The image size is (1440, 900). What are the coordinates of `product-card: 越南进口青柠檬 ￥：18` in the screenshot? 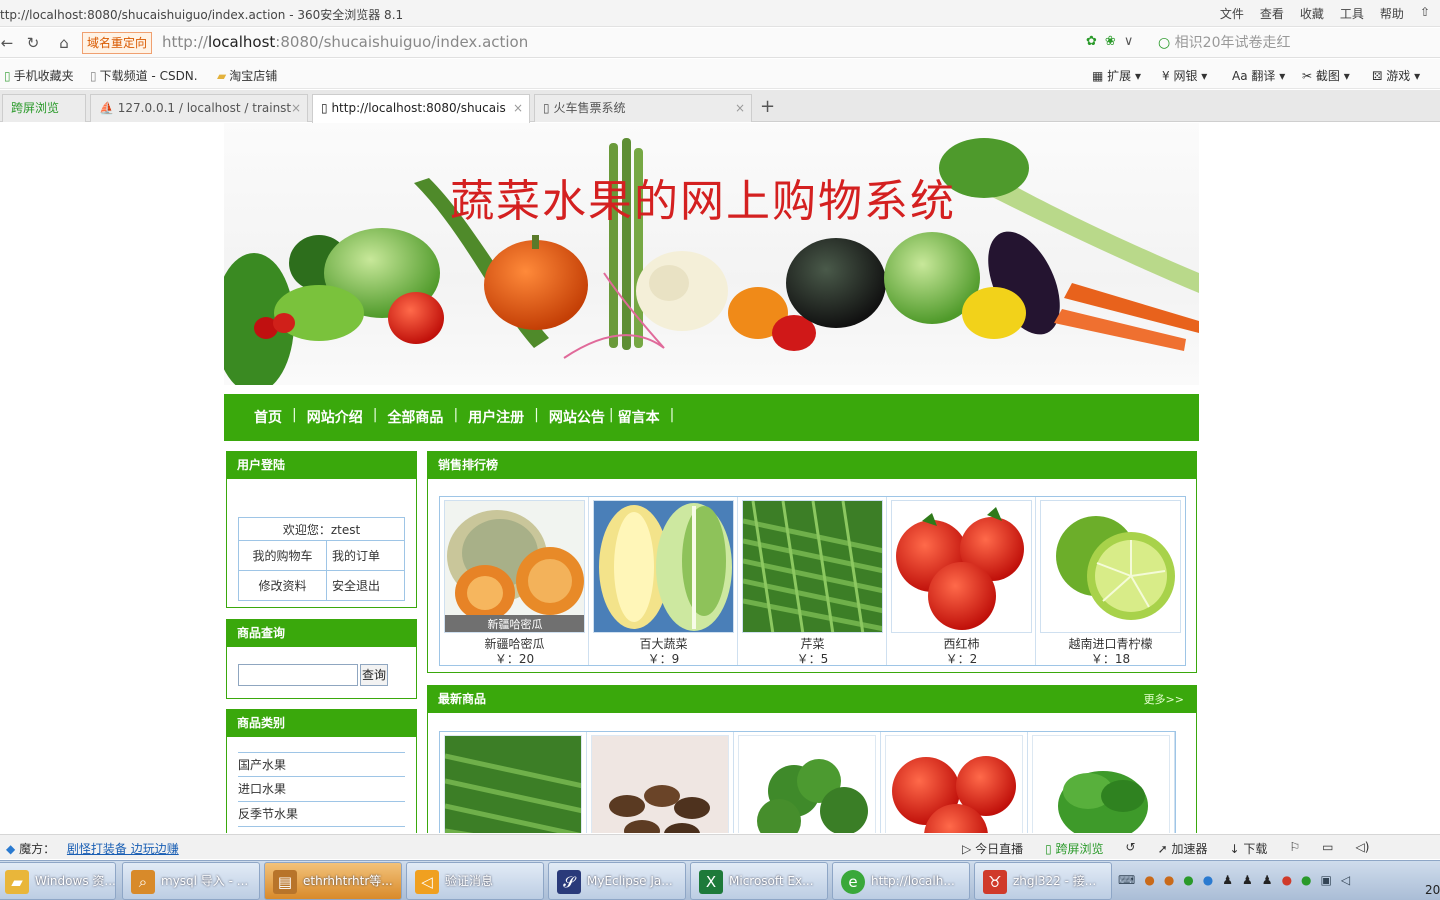 It's located at (1110, 581).